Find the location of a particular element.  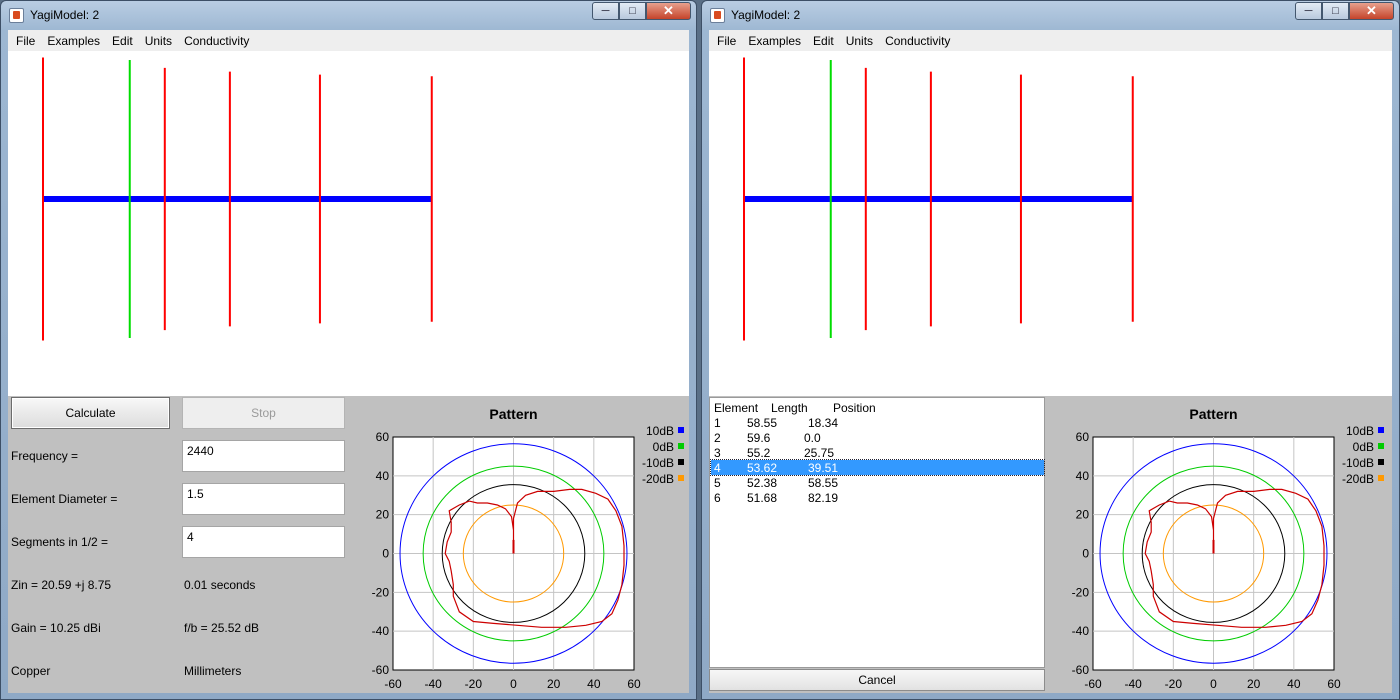

cancel-button: Cancel is located at coordinates (877, 680).